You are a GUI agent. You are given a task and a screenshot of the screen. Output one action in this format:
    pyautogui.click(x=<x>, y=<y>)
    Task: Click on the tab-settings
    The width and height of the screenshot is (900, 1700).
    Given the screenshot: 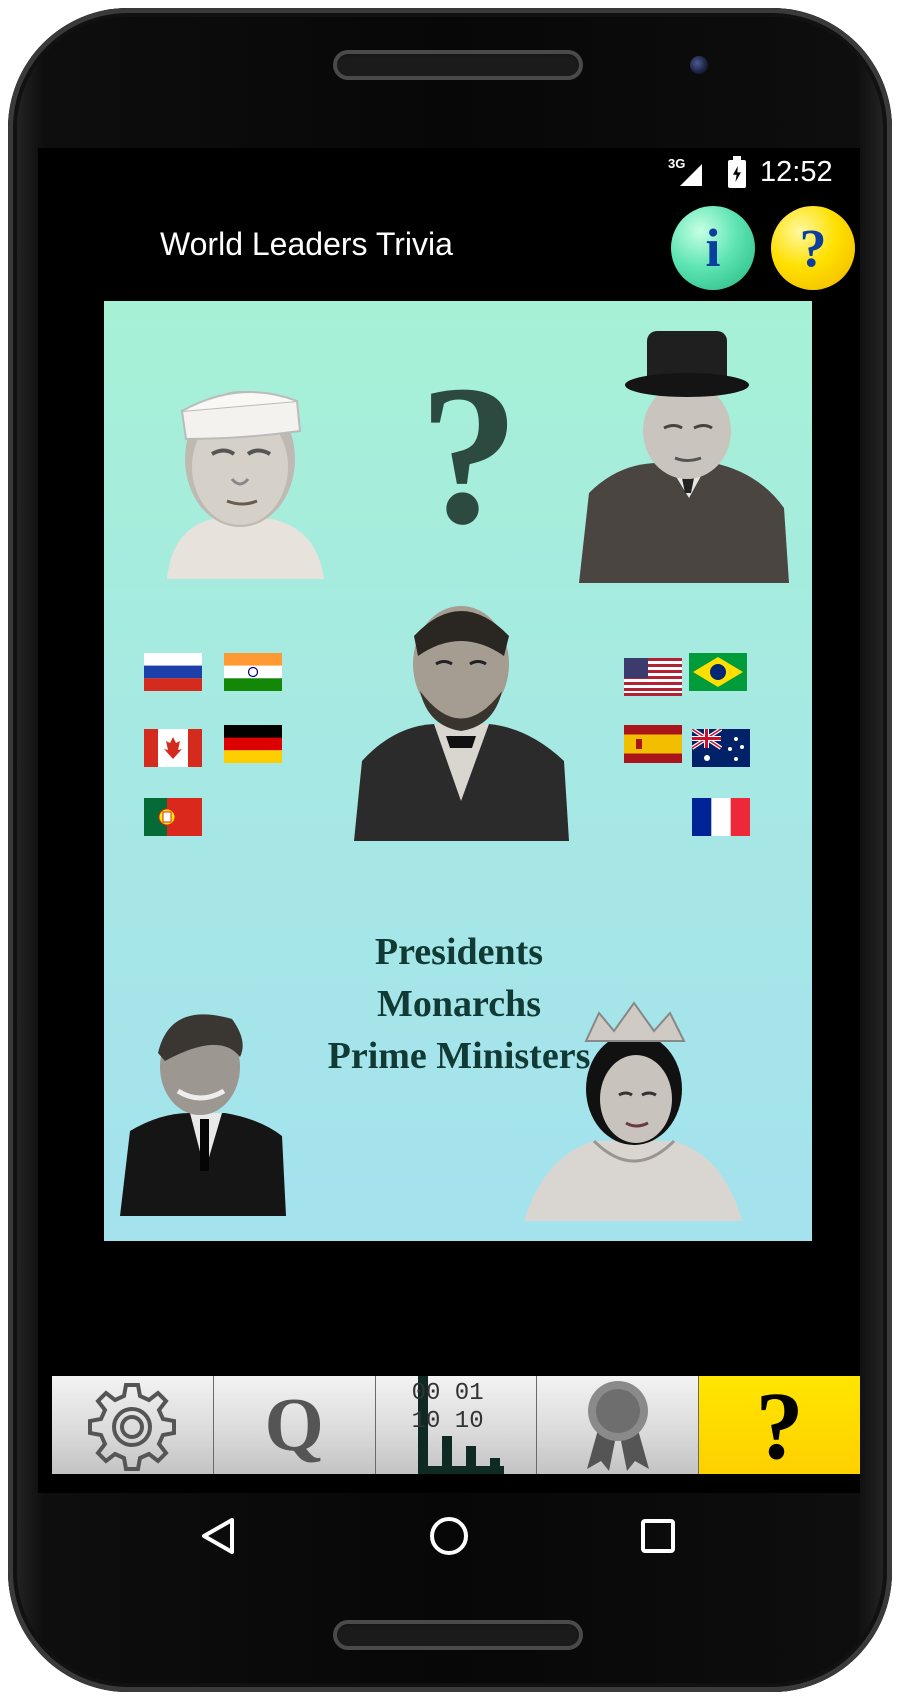 What is the action you would take?
    pyautogui.click(x=133, y=1425)
    